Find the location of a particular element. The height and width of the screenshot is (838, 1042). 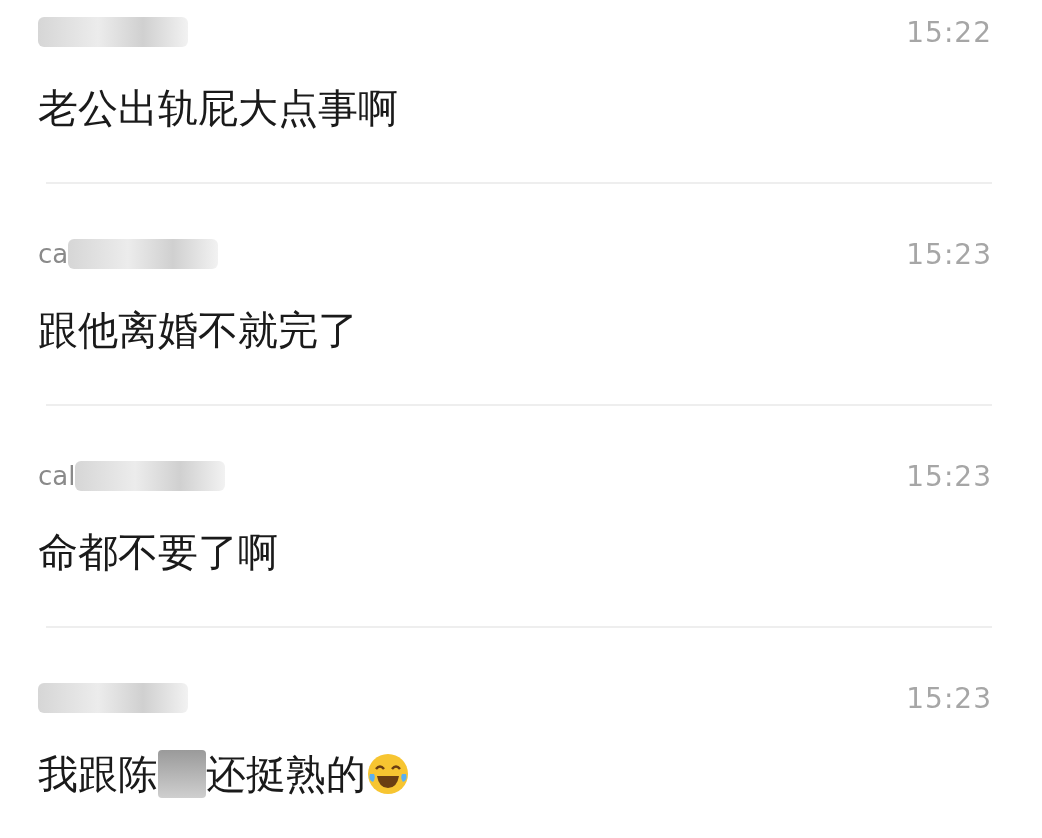

comment-text: 老公出轨屁大点事啊 is located at coordinates (218, 108).